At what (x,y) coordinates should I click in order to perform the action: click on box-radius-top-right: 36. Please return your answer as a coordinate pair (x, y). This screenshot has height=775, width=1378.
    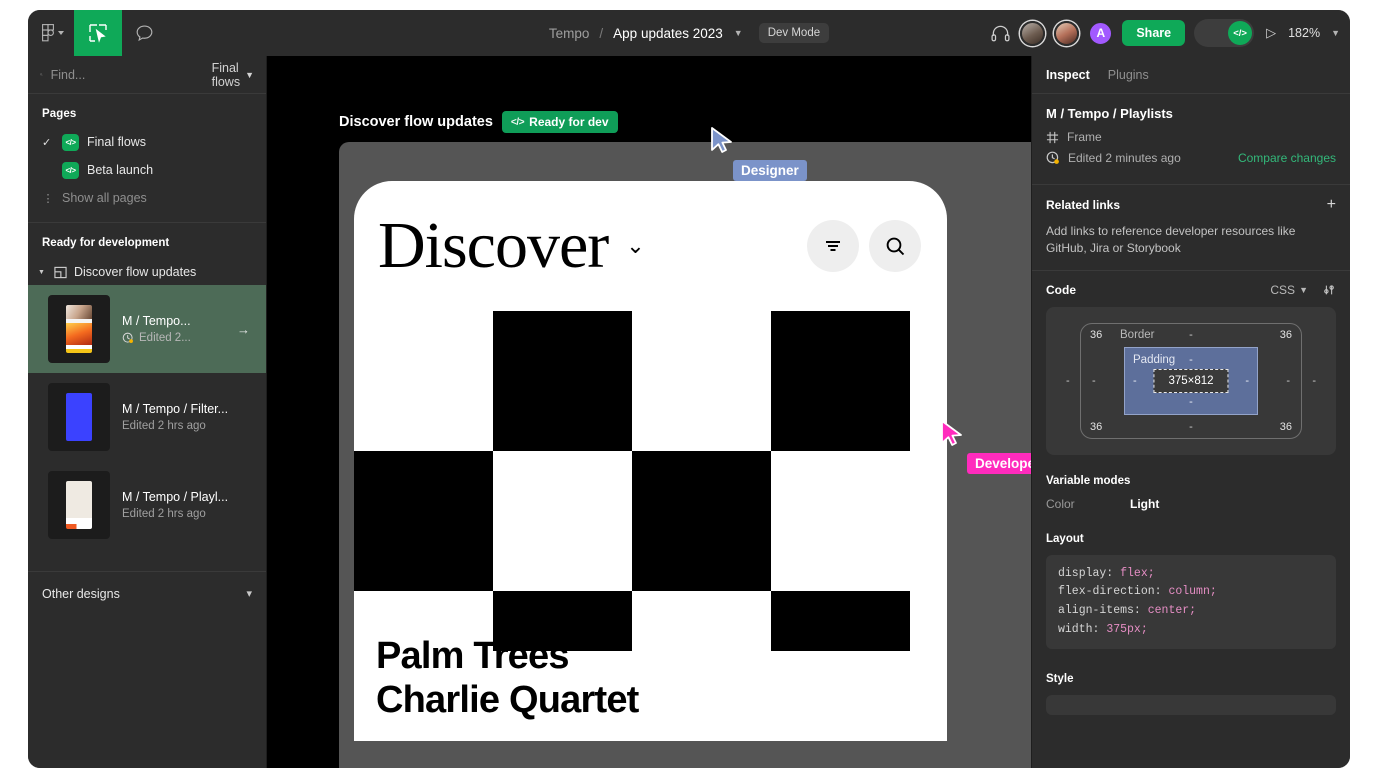
    Looking at the image, I should click on (1285, 334).